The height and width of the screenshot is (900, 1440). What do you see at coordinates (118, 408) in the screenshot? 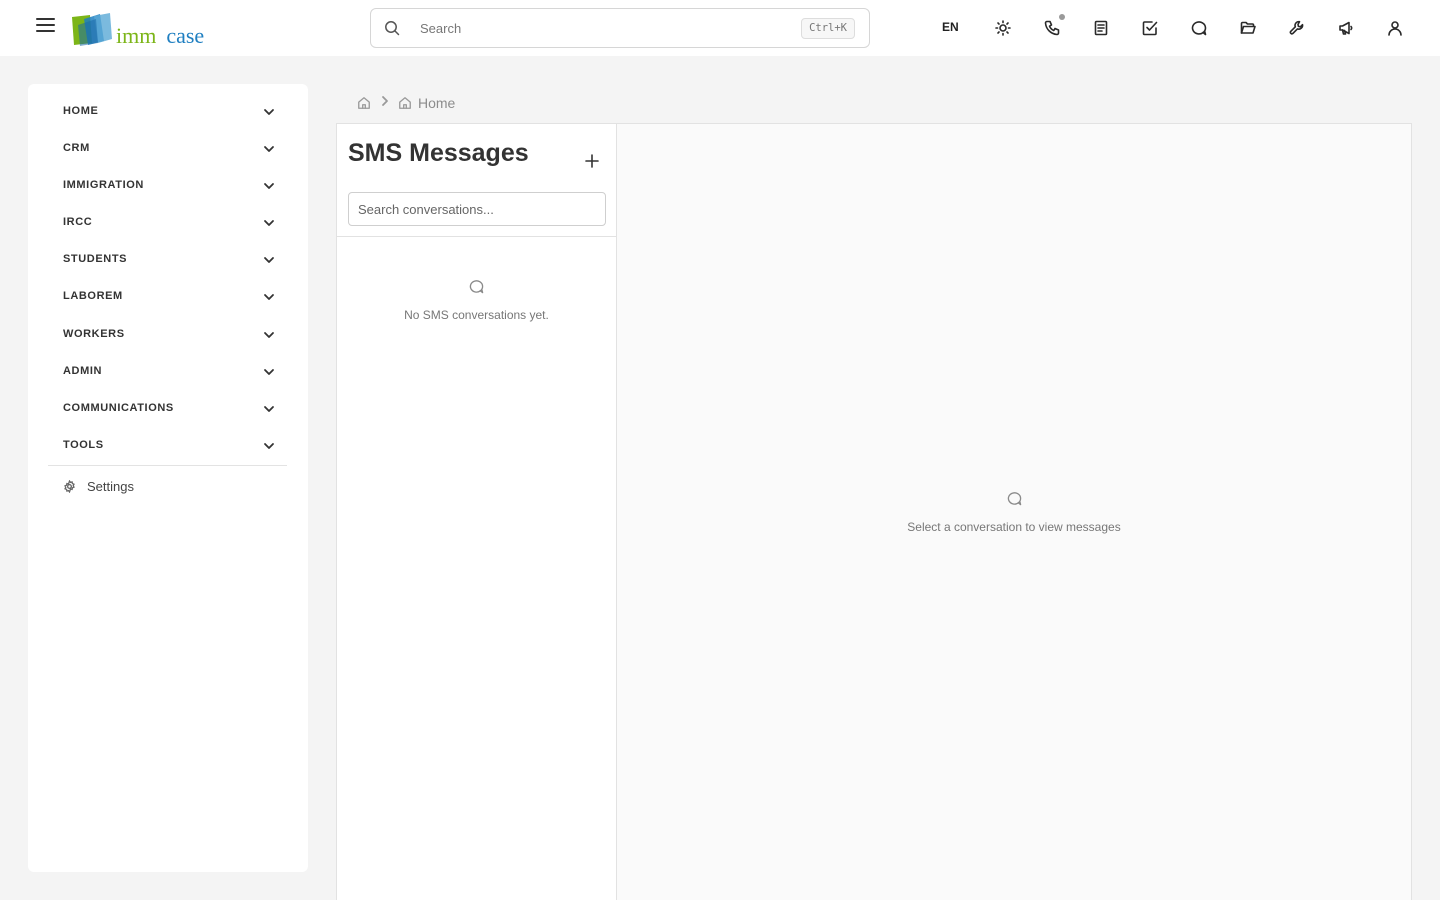
I see `sidebar-item-label: COMMUNICATIONS` at bounding box center [118, 408].